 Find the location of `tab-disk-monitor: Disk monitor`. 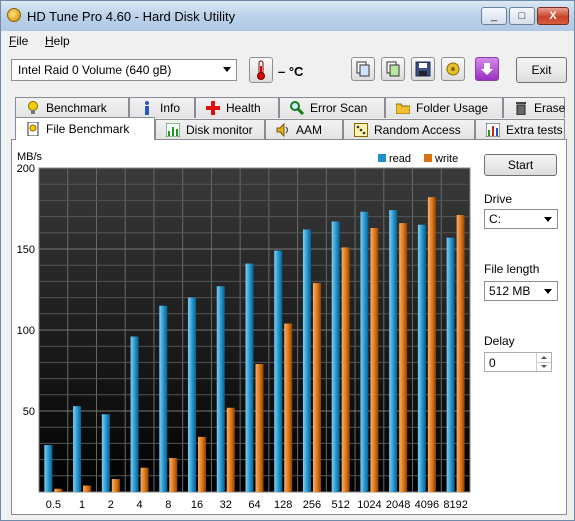

tab-disk-monitor: Disk monitor is located at coordinates (210, 129).